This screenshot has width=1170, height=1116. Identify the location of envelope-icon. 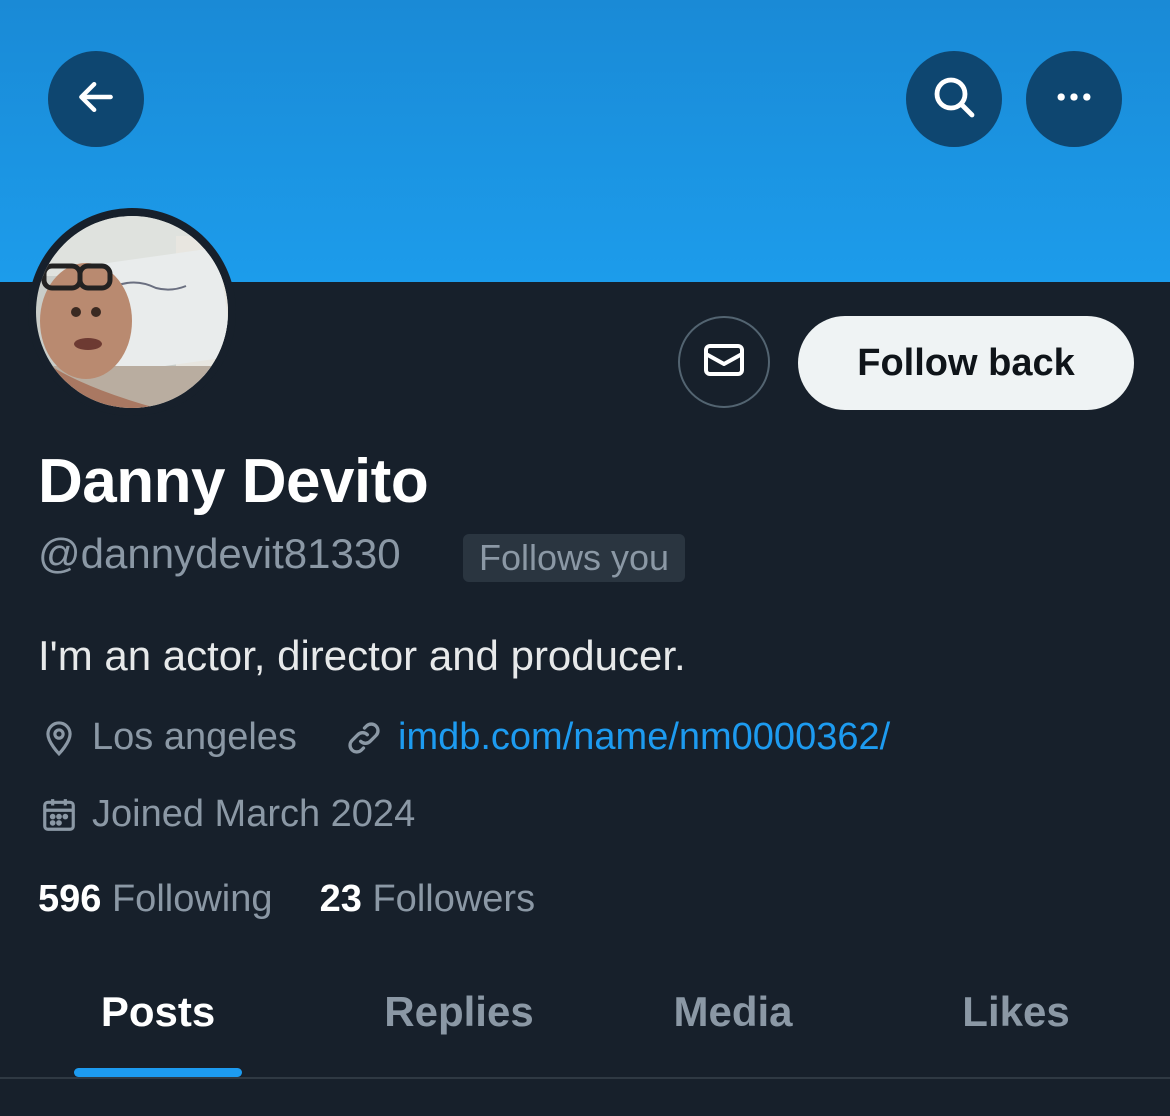
(724, 362).